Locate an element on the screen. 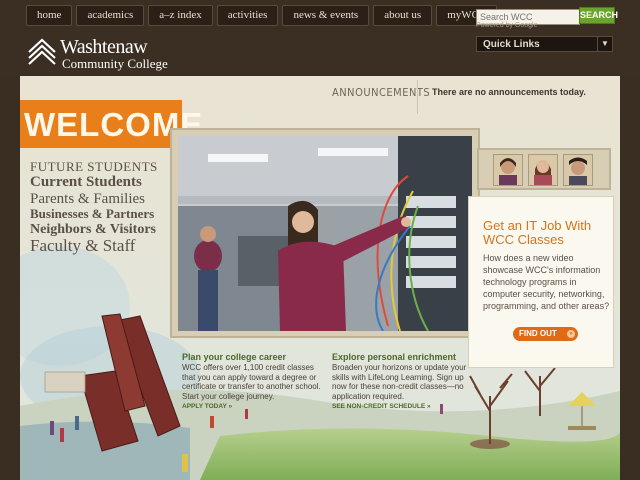 This screenshot has height=480, width=640. announcements-heading: ANNOUNCEMENTS is located at coordinates (381, 92).